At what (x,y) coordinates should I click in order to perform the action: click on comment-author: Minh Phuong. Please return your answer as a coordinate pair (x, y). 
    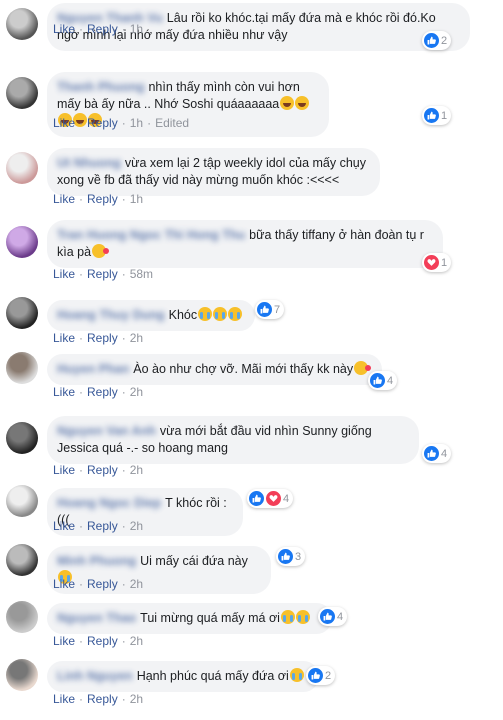
    Looking at the image, I should click on (96, 561).